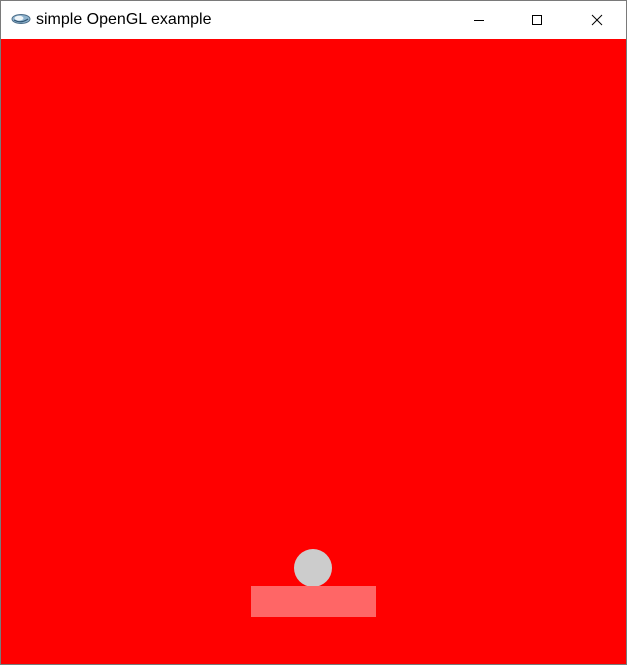  What do you see at coordinates (313, 20) in the screenshot?
I see `title-bar: simple OpenGL example` at bounding box center [313, 20].